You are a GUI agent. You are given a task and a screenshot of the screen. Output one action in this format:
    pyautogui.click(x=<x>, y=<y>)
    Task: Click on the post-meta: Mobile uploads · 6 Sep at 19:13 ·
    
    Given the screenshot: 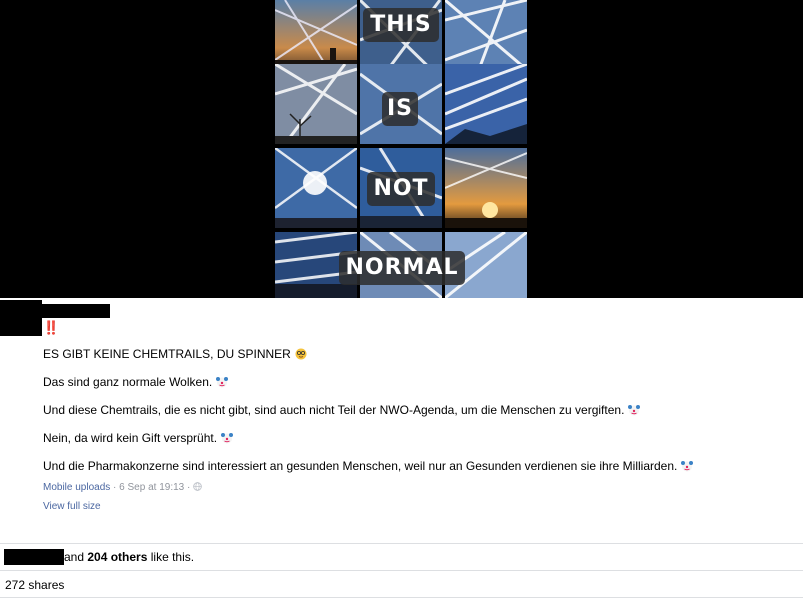 What is the action you would take?
    pyautogui.click(x=122, y=487)
    